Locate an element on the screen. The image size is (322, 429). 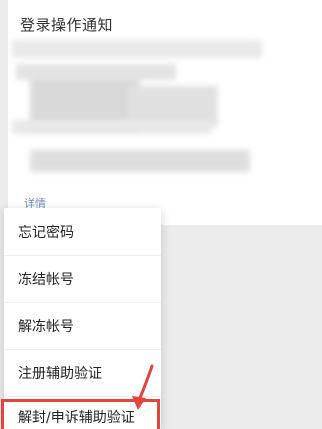
red-arrow-icon is located at coordinates (143, 387).